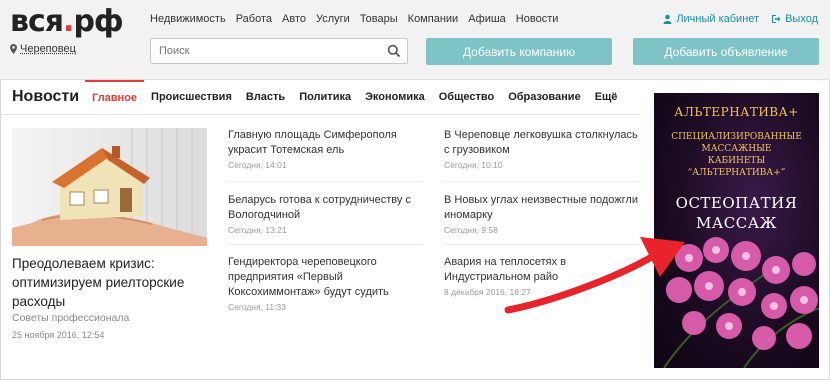 The image size is (830, 380). Describe the element at coordinates (487, 292) in the screenshot. I see `news-date: 8 декабря 2016, 16:27` at that location.